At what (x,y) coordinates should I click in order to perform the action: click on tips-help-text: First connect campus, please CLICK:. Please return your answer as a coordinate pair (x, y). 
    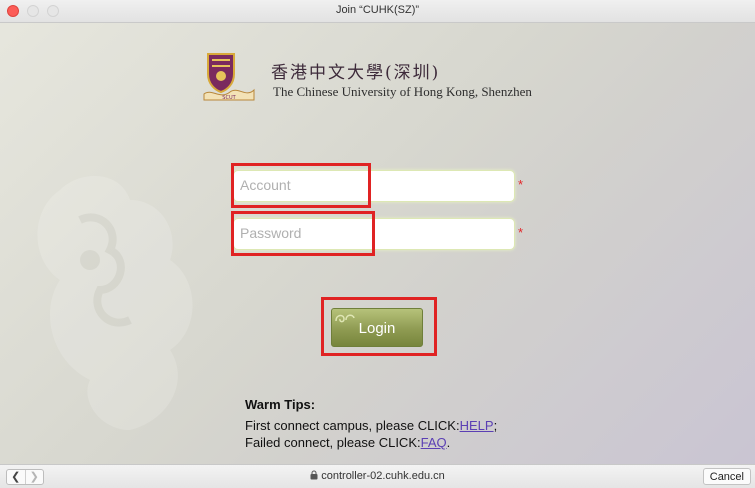
    Looking at the image, I should click on (352, 425).